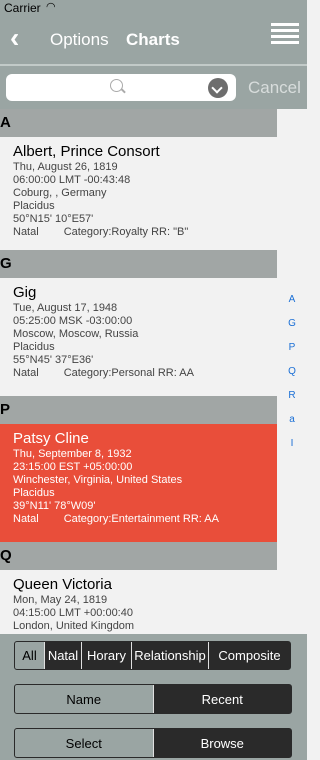 Image resolution: width=320 pixels, height=760 pixels. Describe the element at coordinates (60, 600) in the screenshot. I see `chart-date: Mon, May 24, 1819` at that location.